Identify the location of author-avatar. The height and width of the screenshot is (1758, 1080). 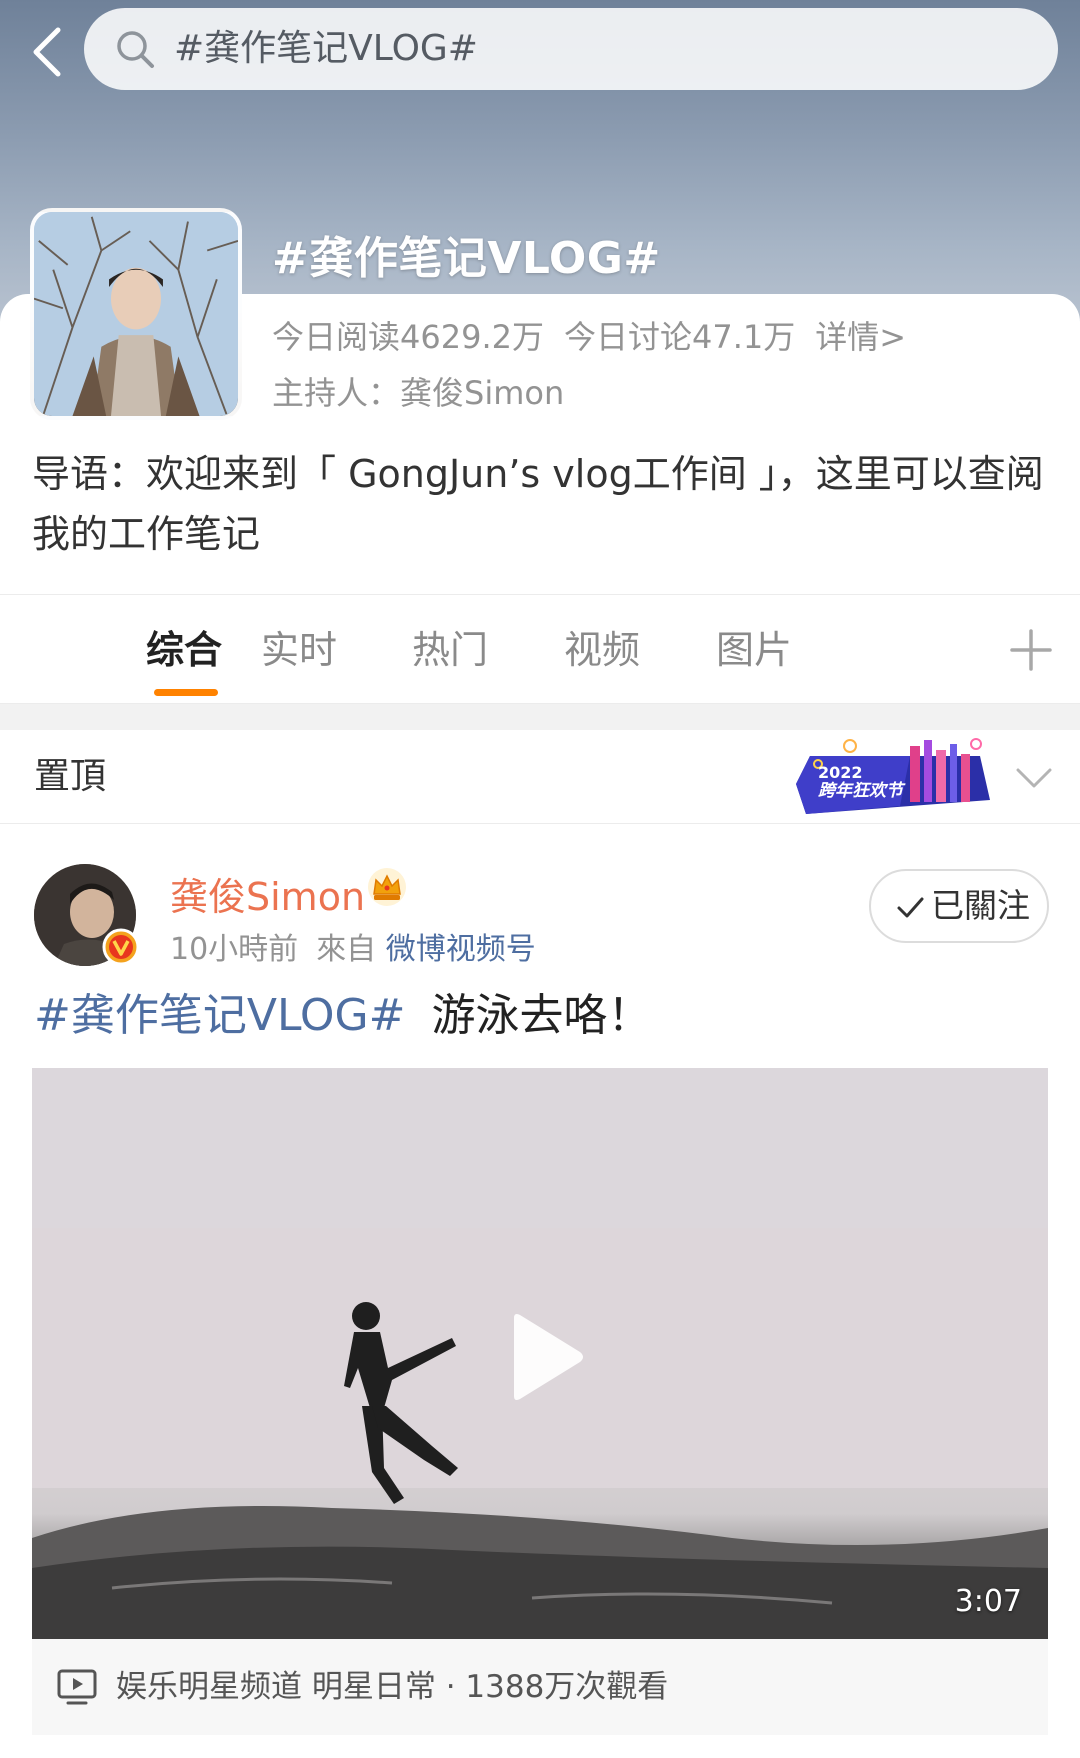
(87, 915).